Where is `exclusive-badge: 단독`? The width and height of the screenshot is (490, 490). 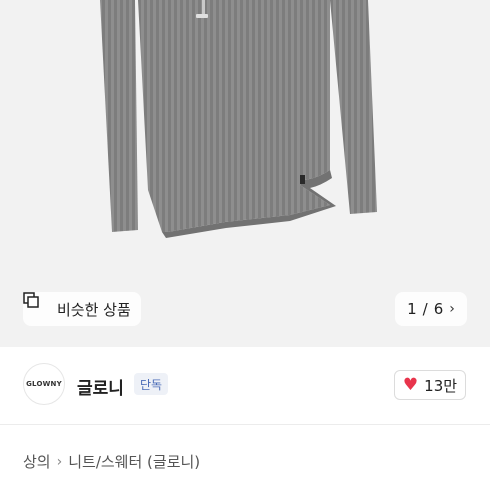 exclusive-badge: 단독 is located at coordinates (151, 384).